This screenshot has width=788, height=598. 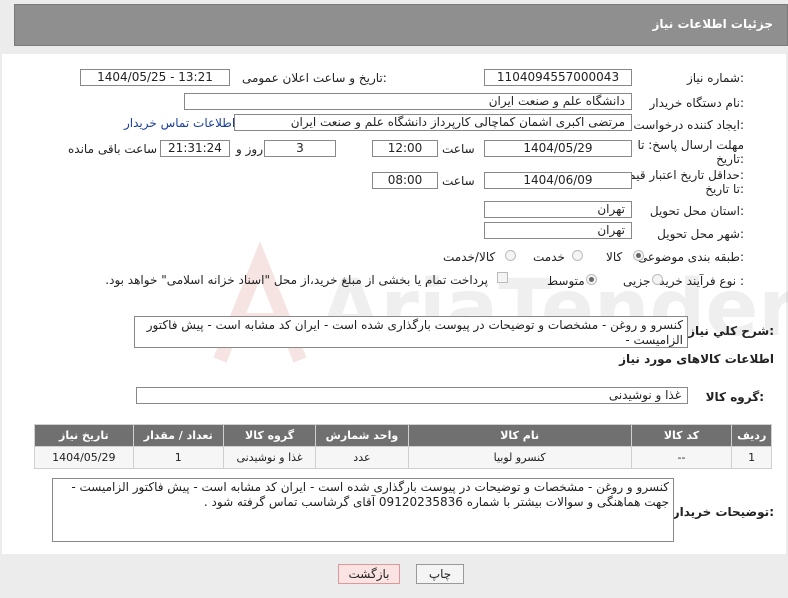 I want to click on cell-date: 1404/05/29, so click(x=84, y=457).